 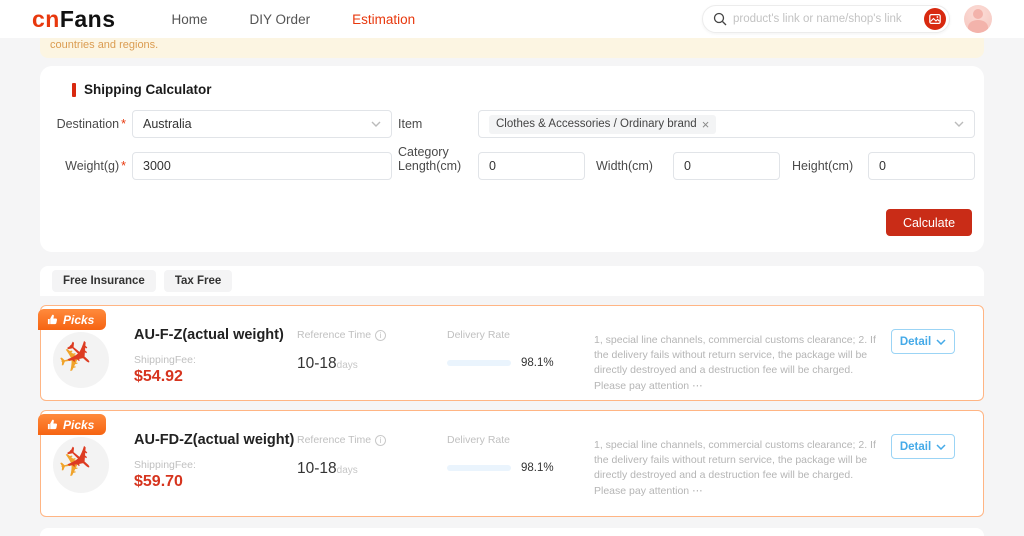 I want to click on top-navbar: cnFans Home DIY Order Estimation, so click(x=512, y=19).